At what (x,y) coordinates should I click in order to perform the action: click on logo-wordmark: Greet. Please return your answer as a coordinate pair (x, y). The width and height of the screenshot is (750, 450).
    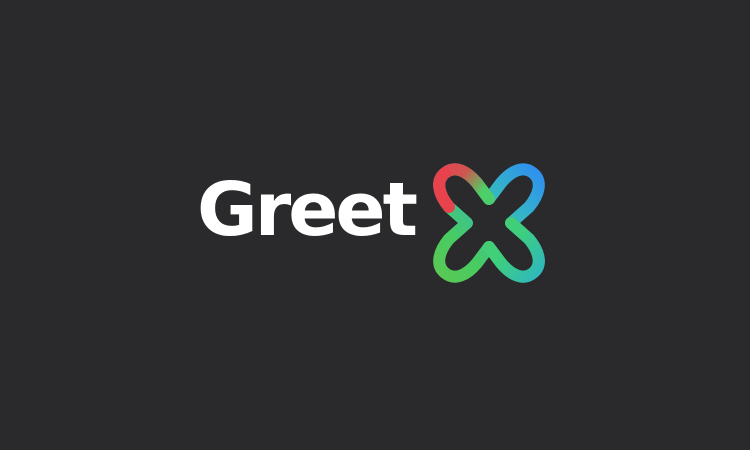
    Looking at the image, I should click on (307, 210).